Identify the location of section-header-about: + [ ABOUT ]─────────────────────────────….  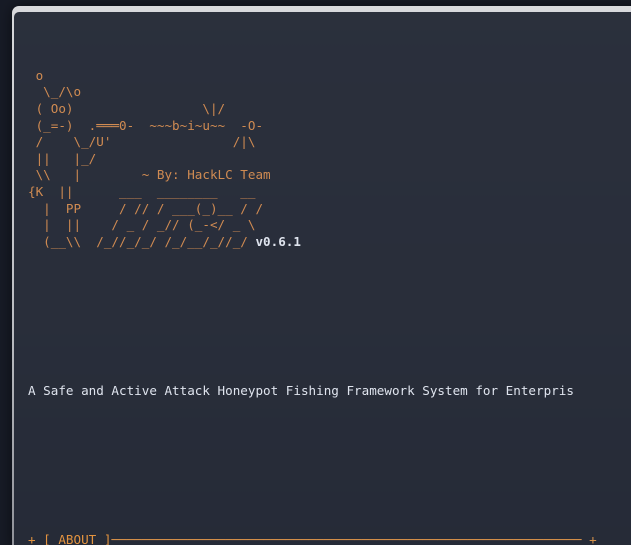
(312, 538).